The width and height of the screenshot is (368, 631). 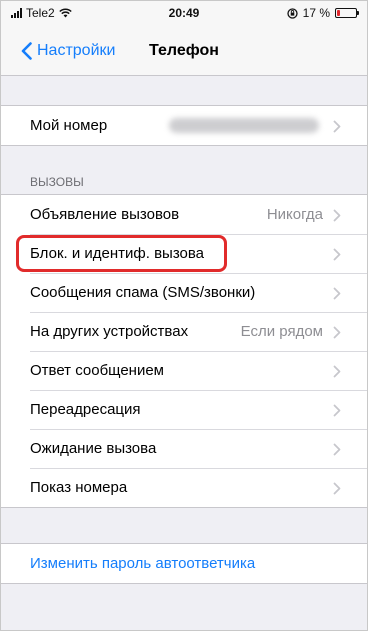 I want to click on my-number-group: Мой номер, so click(x=184, y=125).